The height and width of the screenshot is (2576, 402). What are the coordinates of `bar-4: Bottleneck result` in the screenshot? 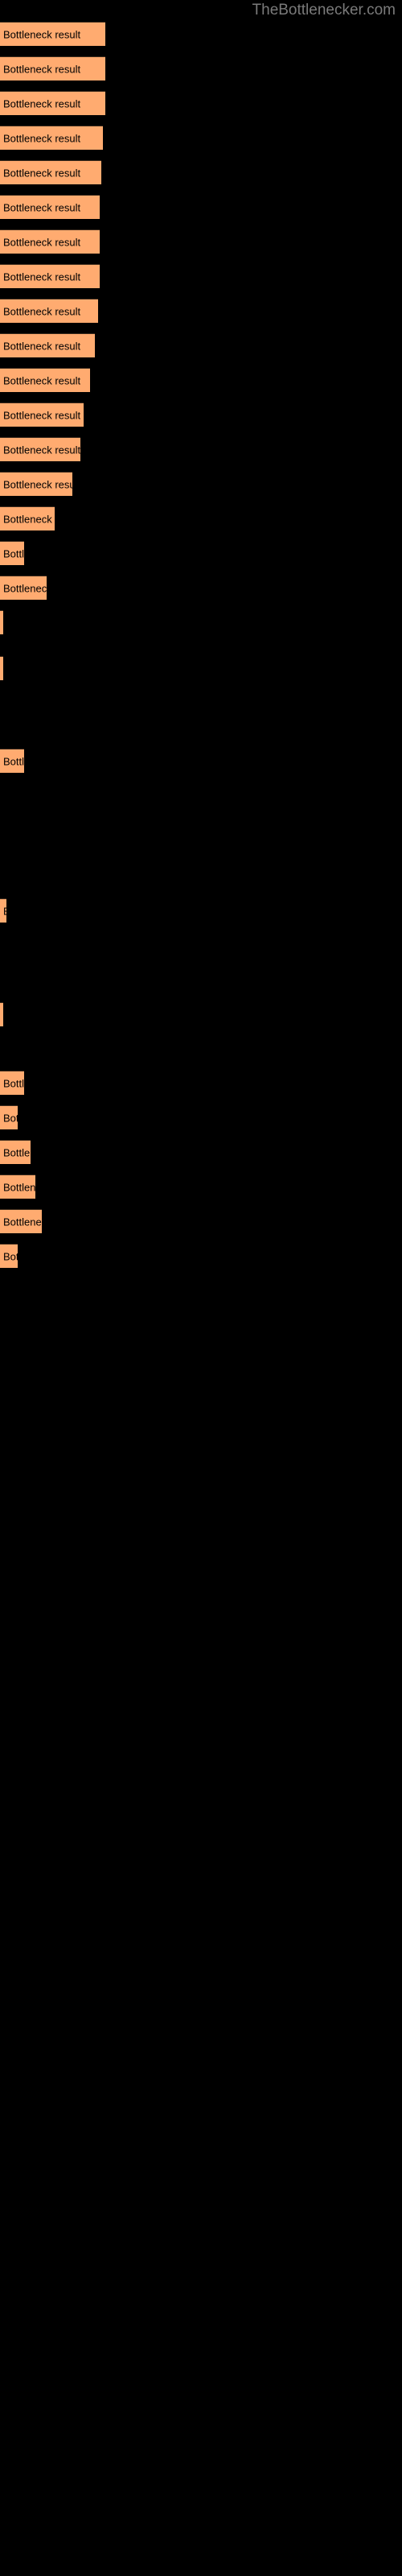 It's located at (51, 138).